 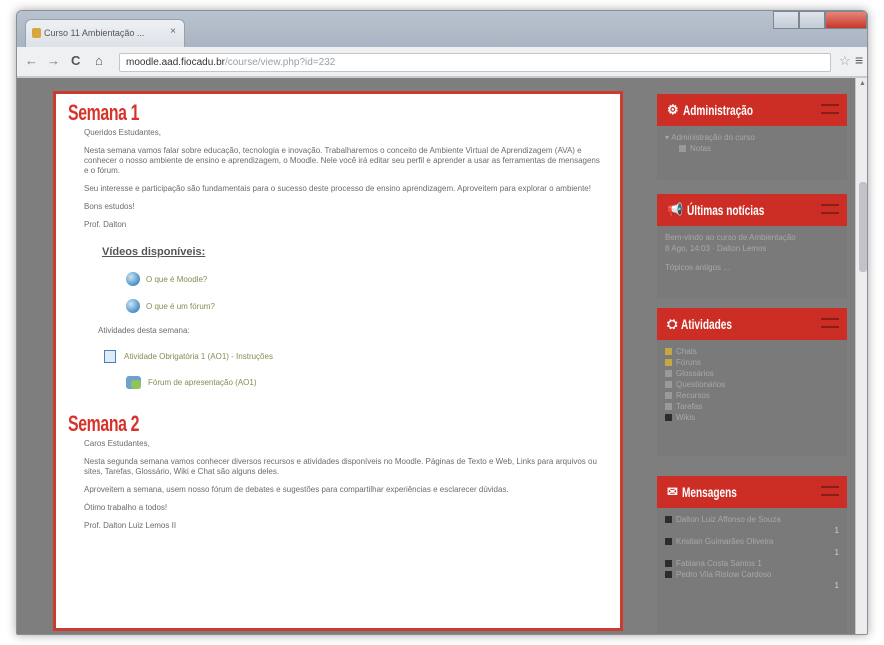 I want to click on news-item-meta: 8 Ago, 14:03 · Dalton Lemos, so click(x=716, y=248).